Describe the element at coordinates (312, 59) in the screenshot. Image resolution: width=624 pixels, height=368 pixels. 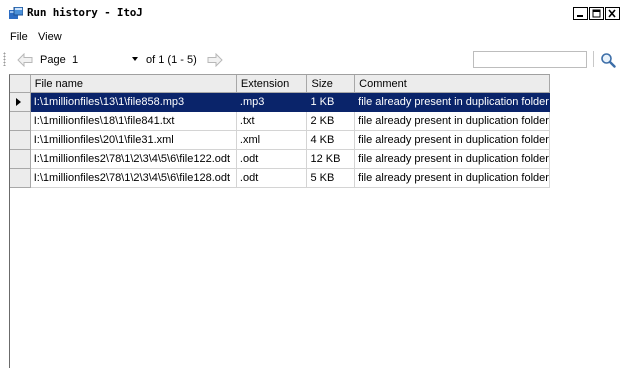
I see `navigation-toolbar: Page 1 of 1 (1 - 5)` at that location.